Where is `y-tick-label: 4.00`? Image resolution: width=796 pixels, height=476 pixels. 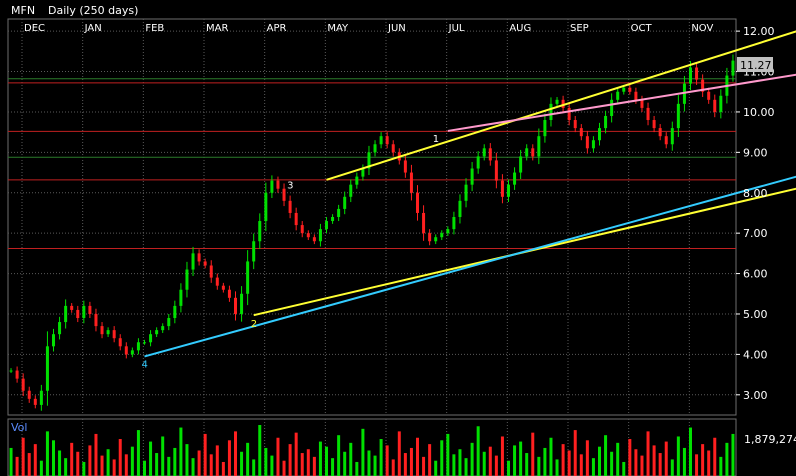
y-tick-label: 4.00 is located at coordinates (755, 354).